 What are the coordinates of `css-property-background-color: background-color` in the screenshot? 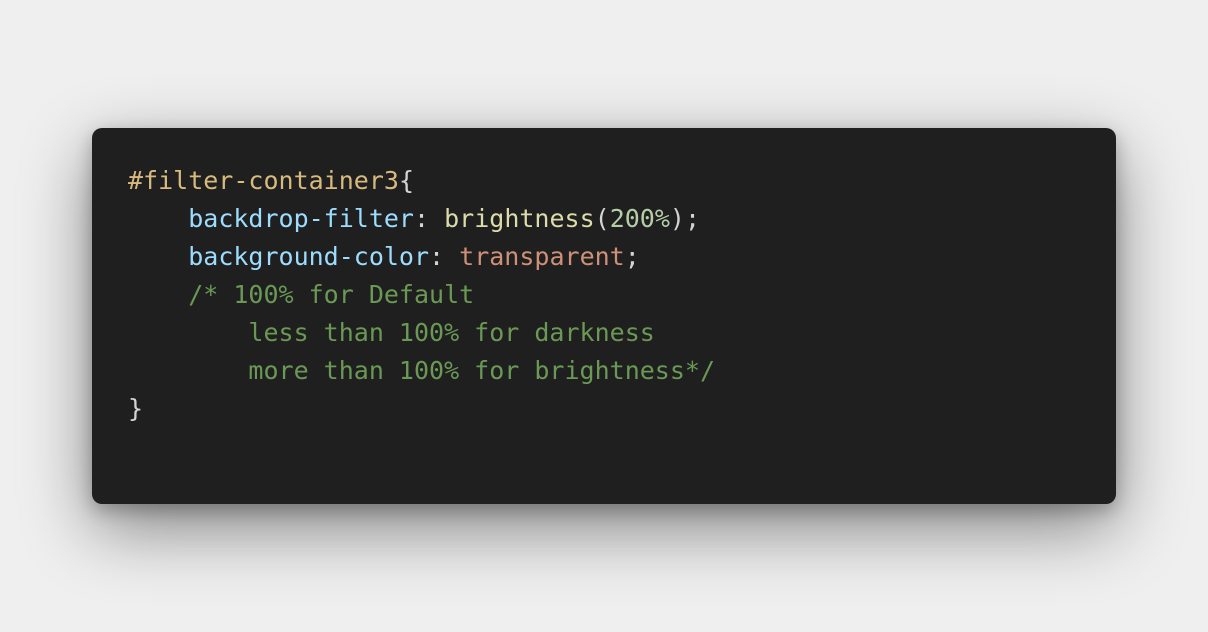 It's located at (309, 256).